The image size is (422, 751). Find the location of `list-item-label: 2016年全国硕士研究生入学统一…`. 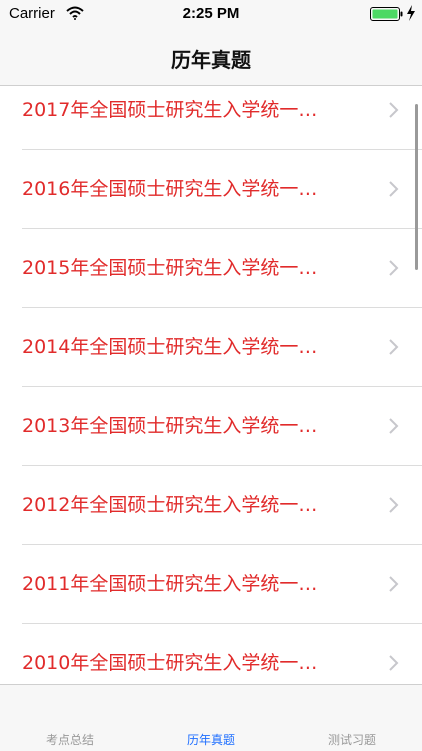

list-item-label: 2016年全国硕士研究生入学统一… is located at coordinates (170, 189).